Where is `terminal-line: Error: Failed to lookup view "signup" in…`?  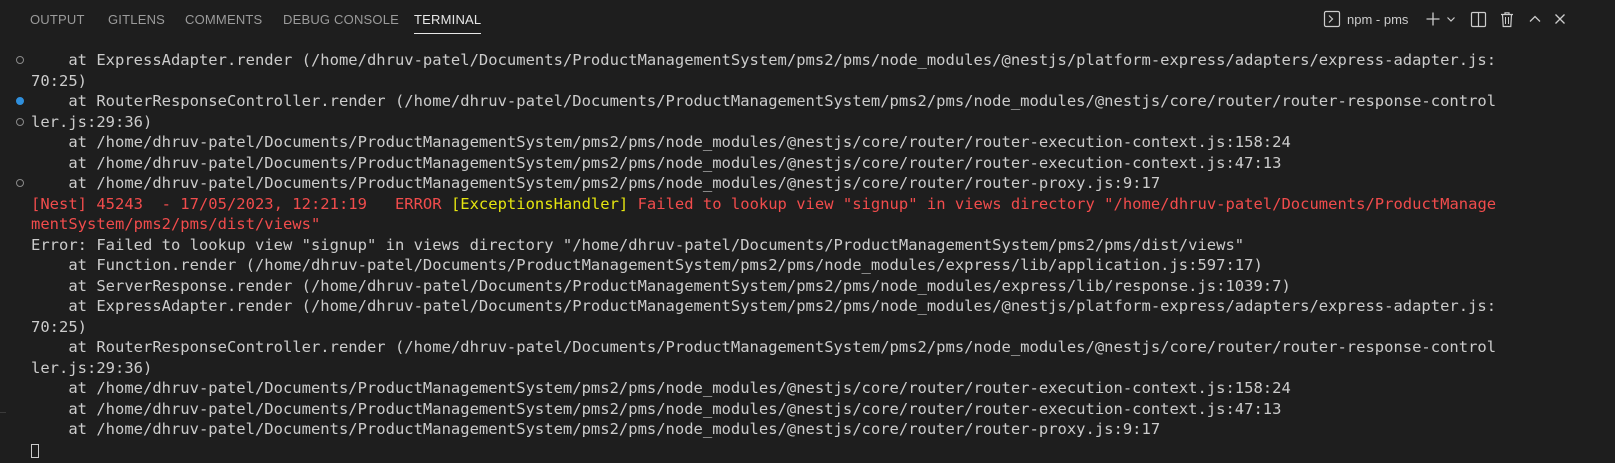 terminal-line: Error: Failed to lookup view "signup" in… is located at coordinates (638, 244).